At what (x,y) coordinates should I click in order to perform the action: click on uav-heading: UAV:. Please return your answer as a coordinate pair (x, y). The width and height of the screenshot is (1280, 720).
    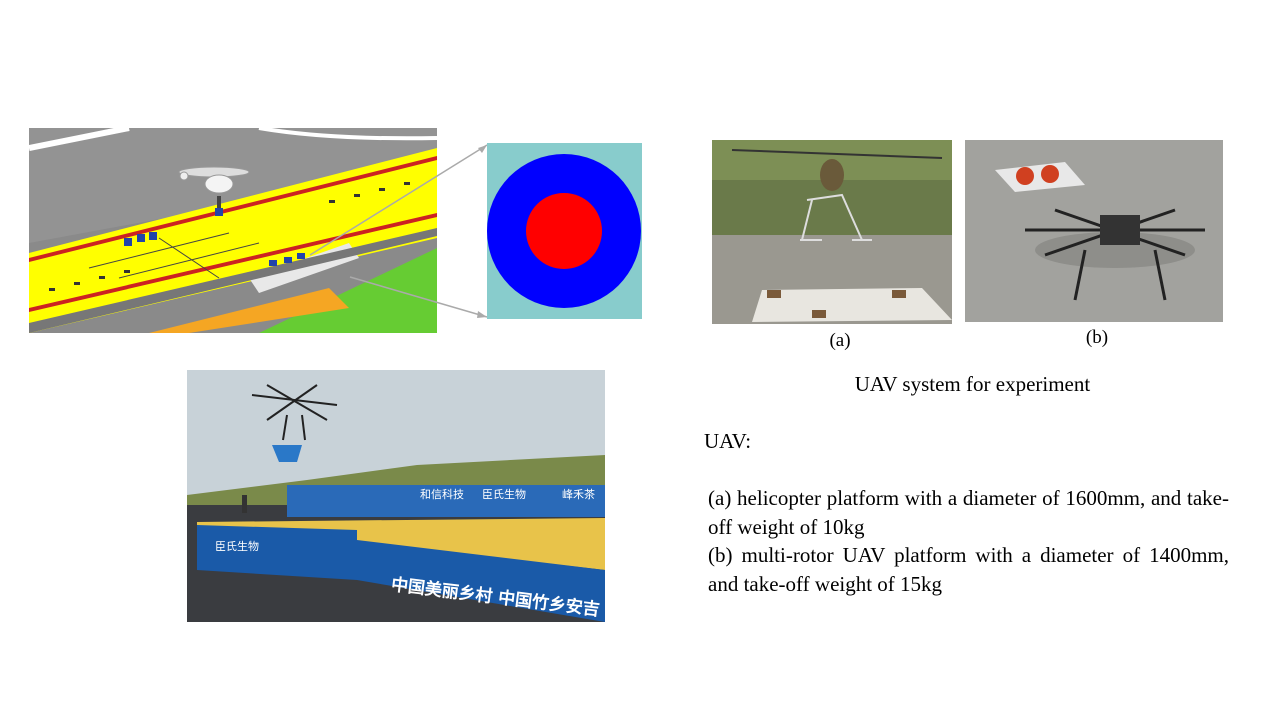
    Looking at the image, I should click on (728, 441).